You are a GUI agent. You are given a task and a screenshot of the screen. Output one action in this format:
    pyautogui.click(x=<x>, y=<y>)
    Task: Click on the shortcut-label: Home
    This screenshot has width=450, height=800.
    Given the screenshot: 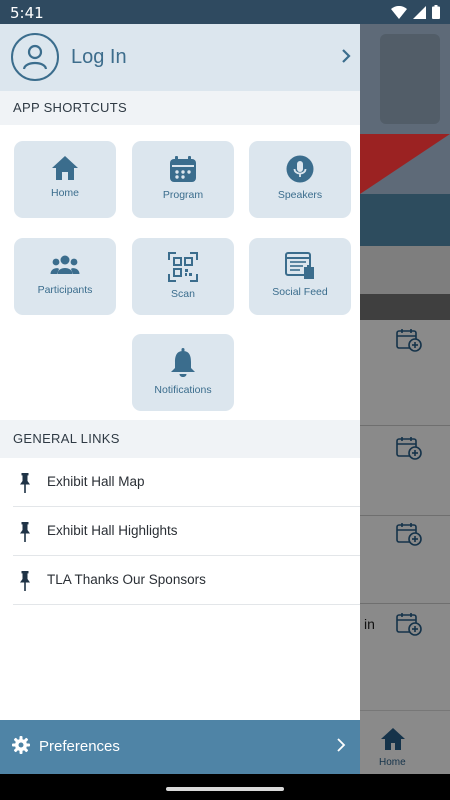 What is the action you would take?
    pyautogui.click(x=64, y=193)
    